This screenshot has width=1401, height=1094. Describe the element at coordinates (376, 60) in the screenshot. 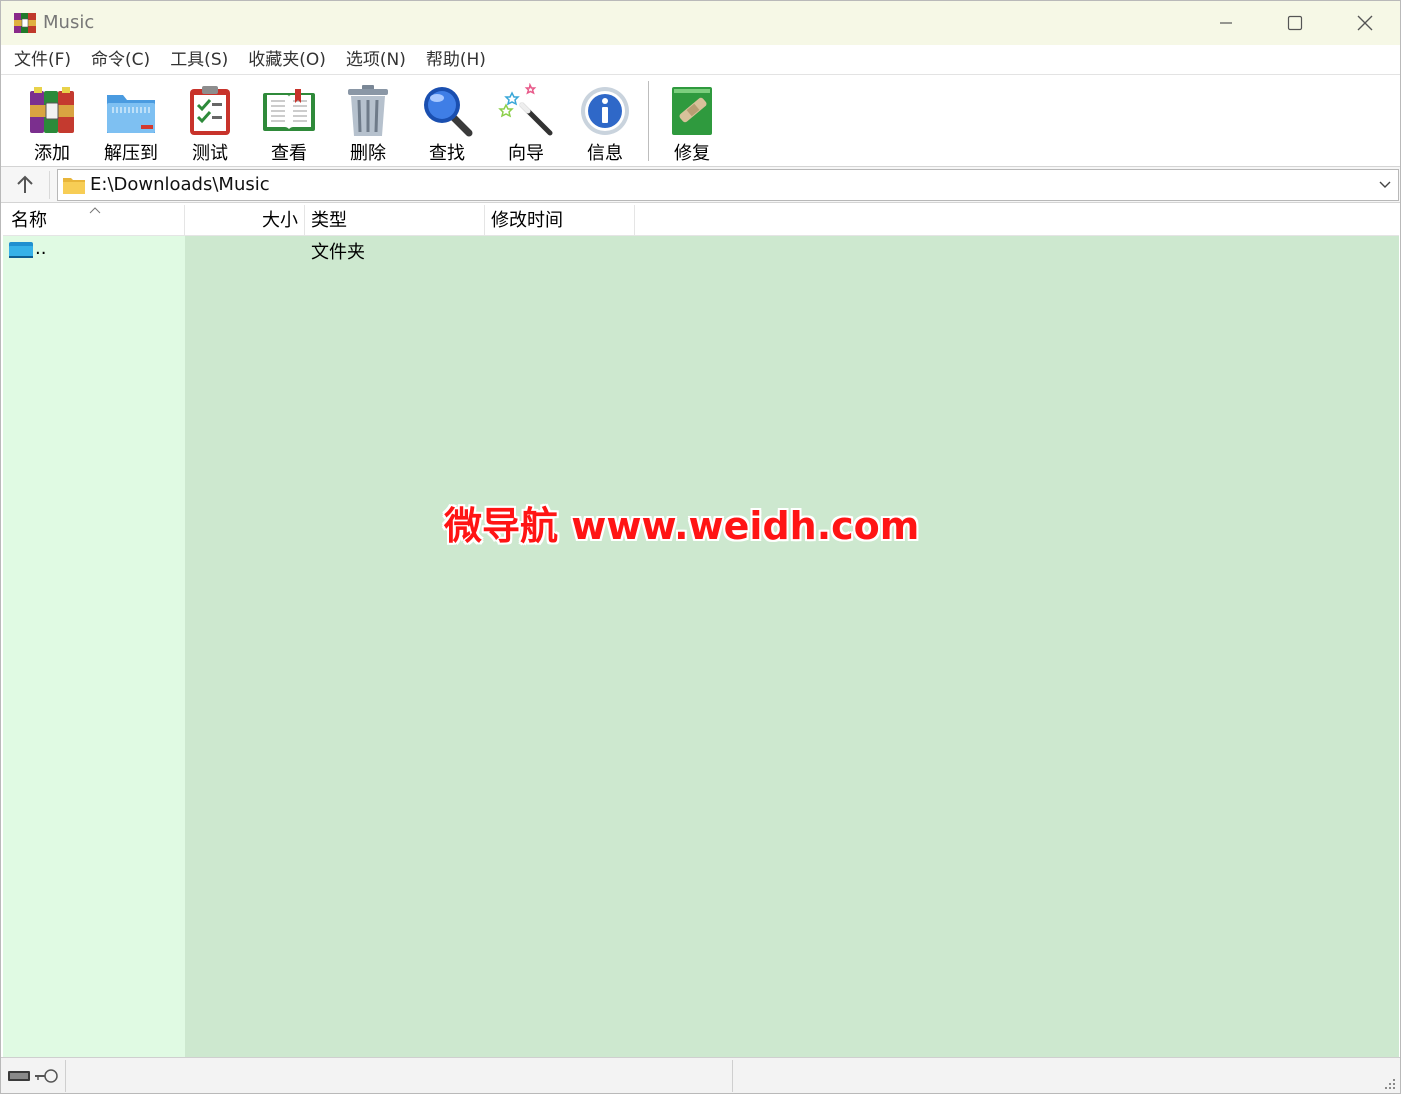

I see `menu-options: 选项(N)` at that location.